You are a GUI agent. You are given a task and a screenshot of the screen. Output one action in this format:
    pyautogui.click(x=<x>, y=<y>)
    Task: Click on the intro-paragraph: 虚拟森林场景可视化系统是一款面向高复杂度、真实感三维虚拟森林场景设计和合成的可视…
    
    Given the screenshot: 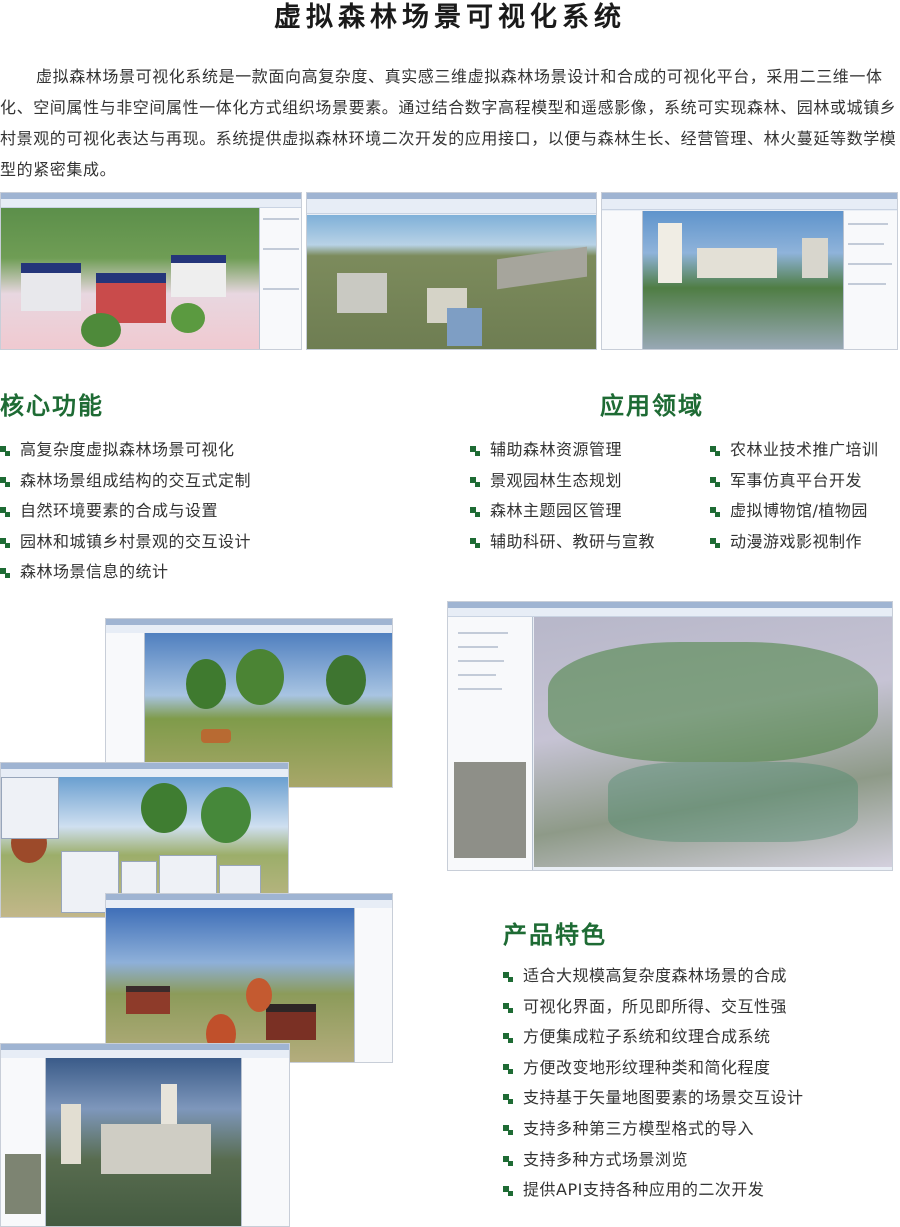 What is the action you would take?
    pyautogui.click(x=448, y=123)
    